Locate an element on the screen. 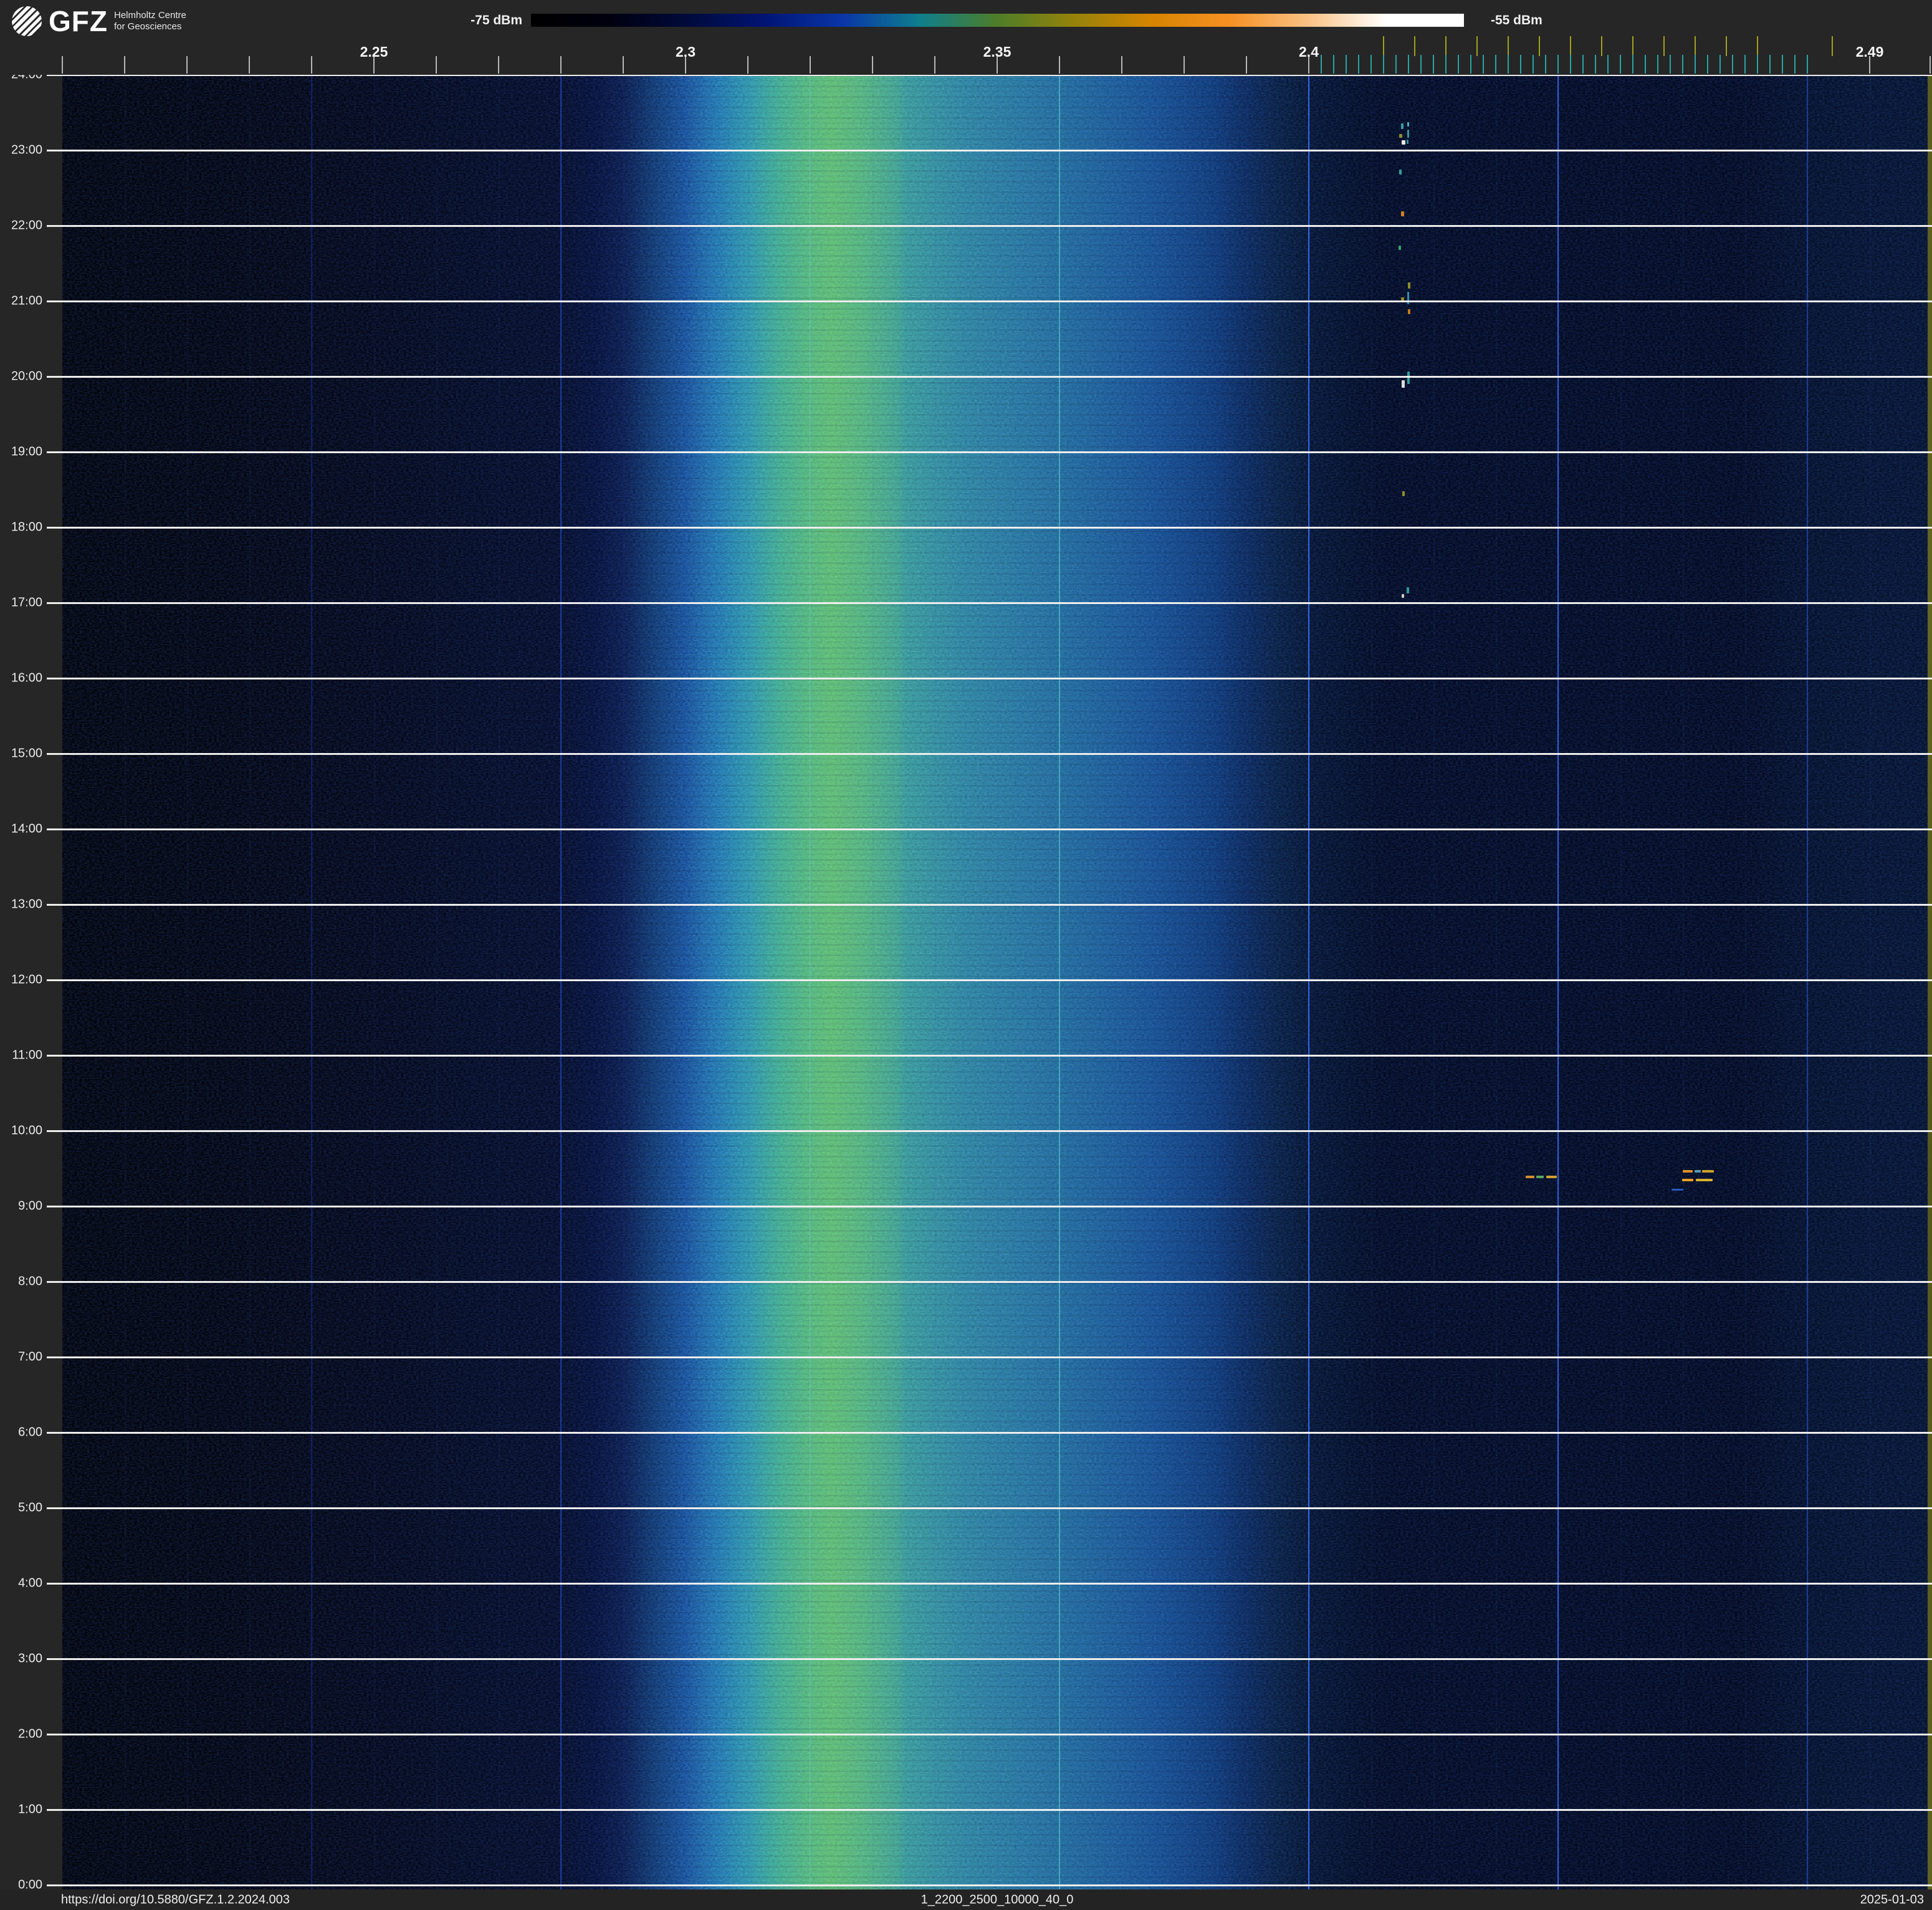 The width and height of the screenshot is (1932, 1910). time-tick-label: 14:00 is located at coordinates (26, 829).